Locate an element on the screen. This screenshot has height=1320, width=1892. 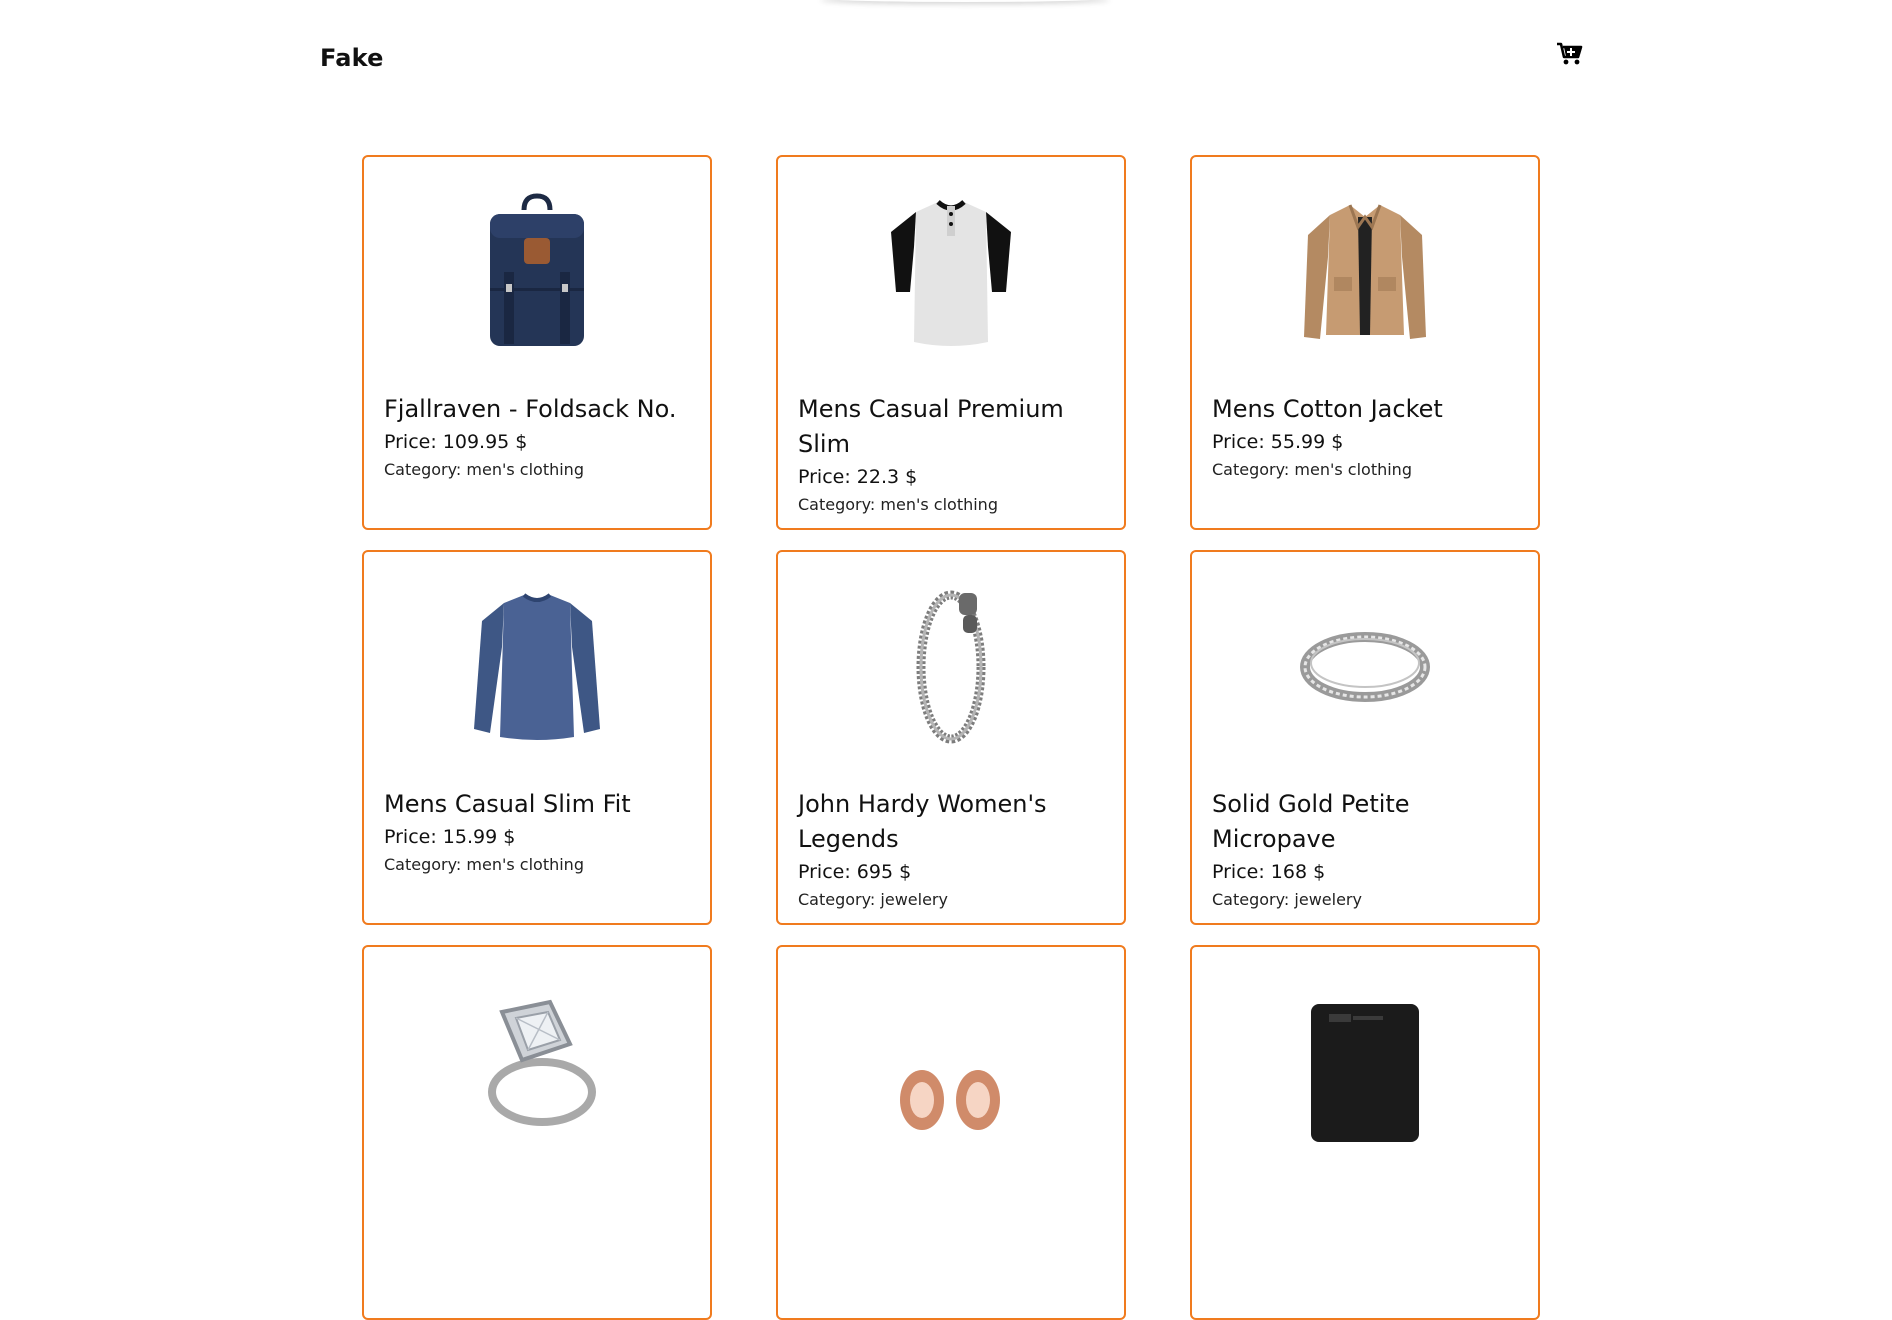
ring-image is located at coordinates (1365, 666).